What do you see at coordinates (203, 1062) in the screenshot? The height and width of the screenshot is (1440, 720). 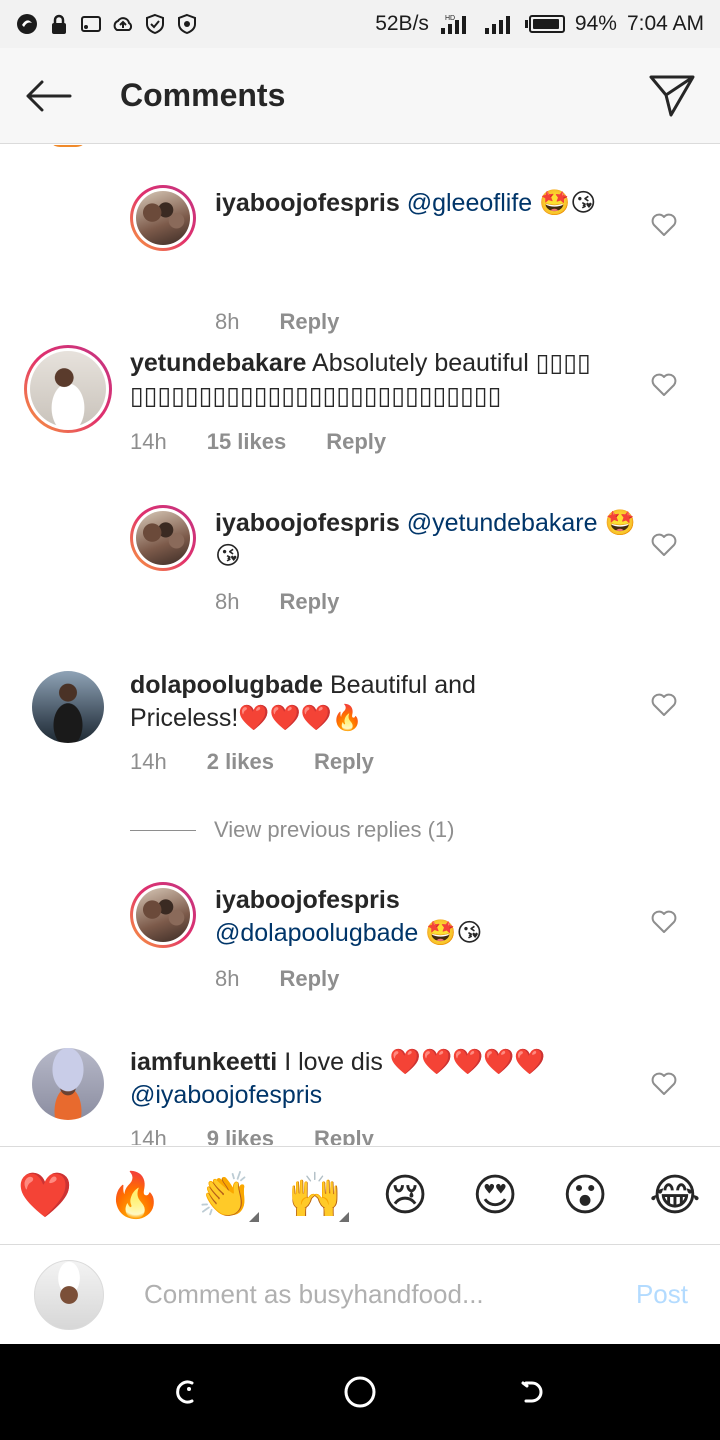 I see `comment-username: iamfunkeetti` at bounding box center [203, 1062].